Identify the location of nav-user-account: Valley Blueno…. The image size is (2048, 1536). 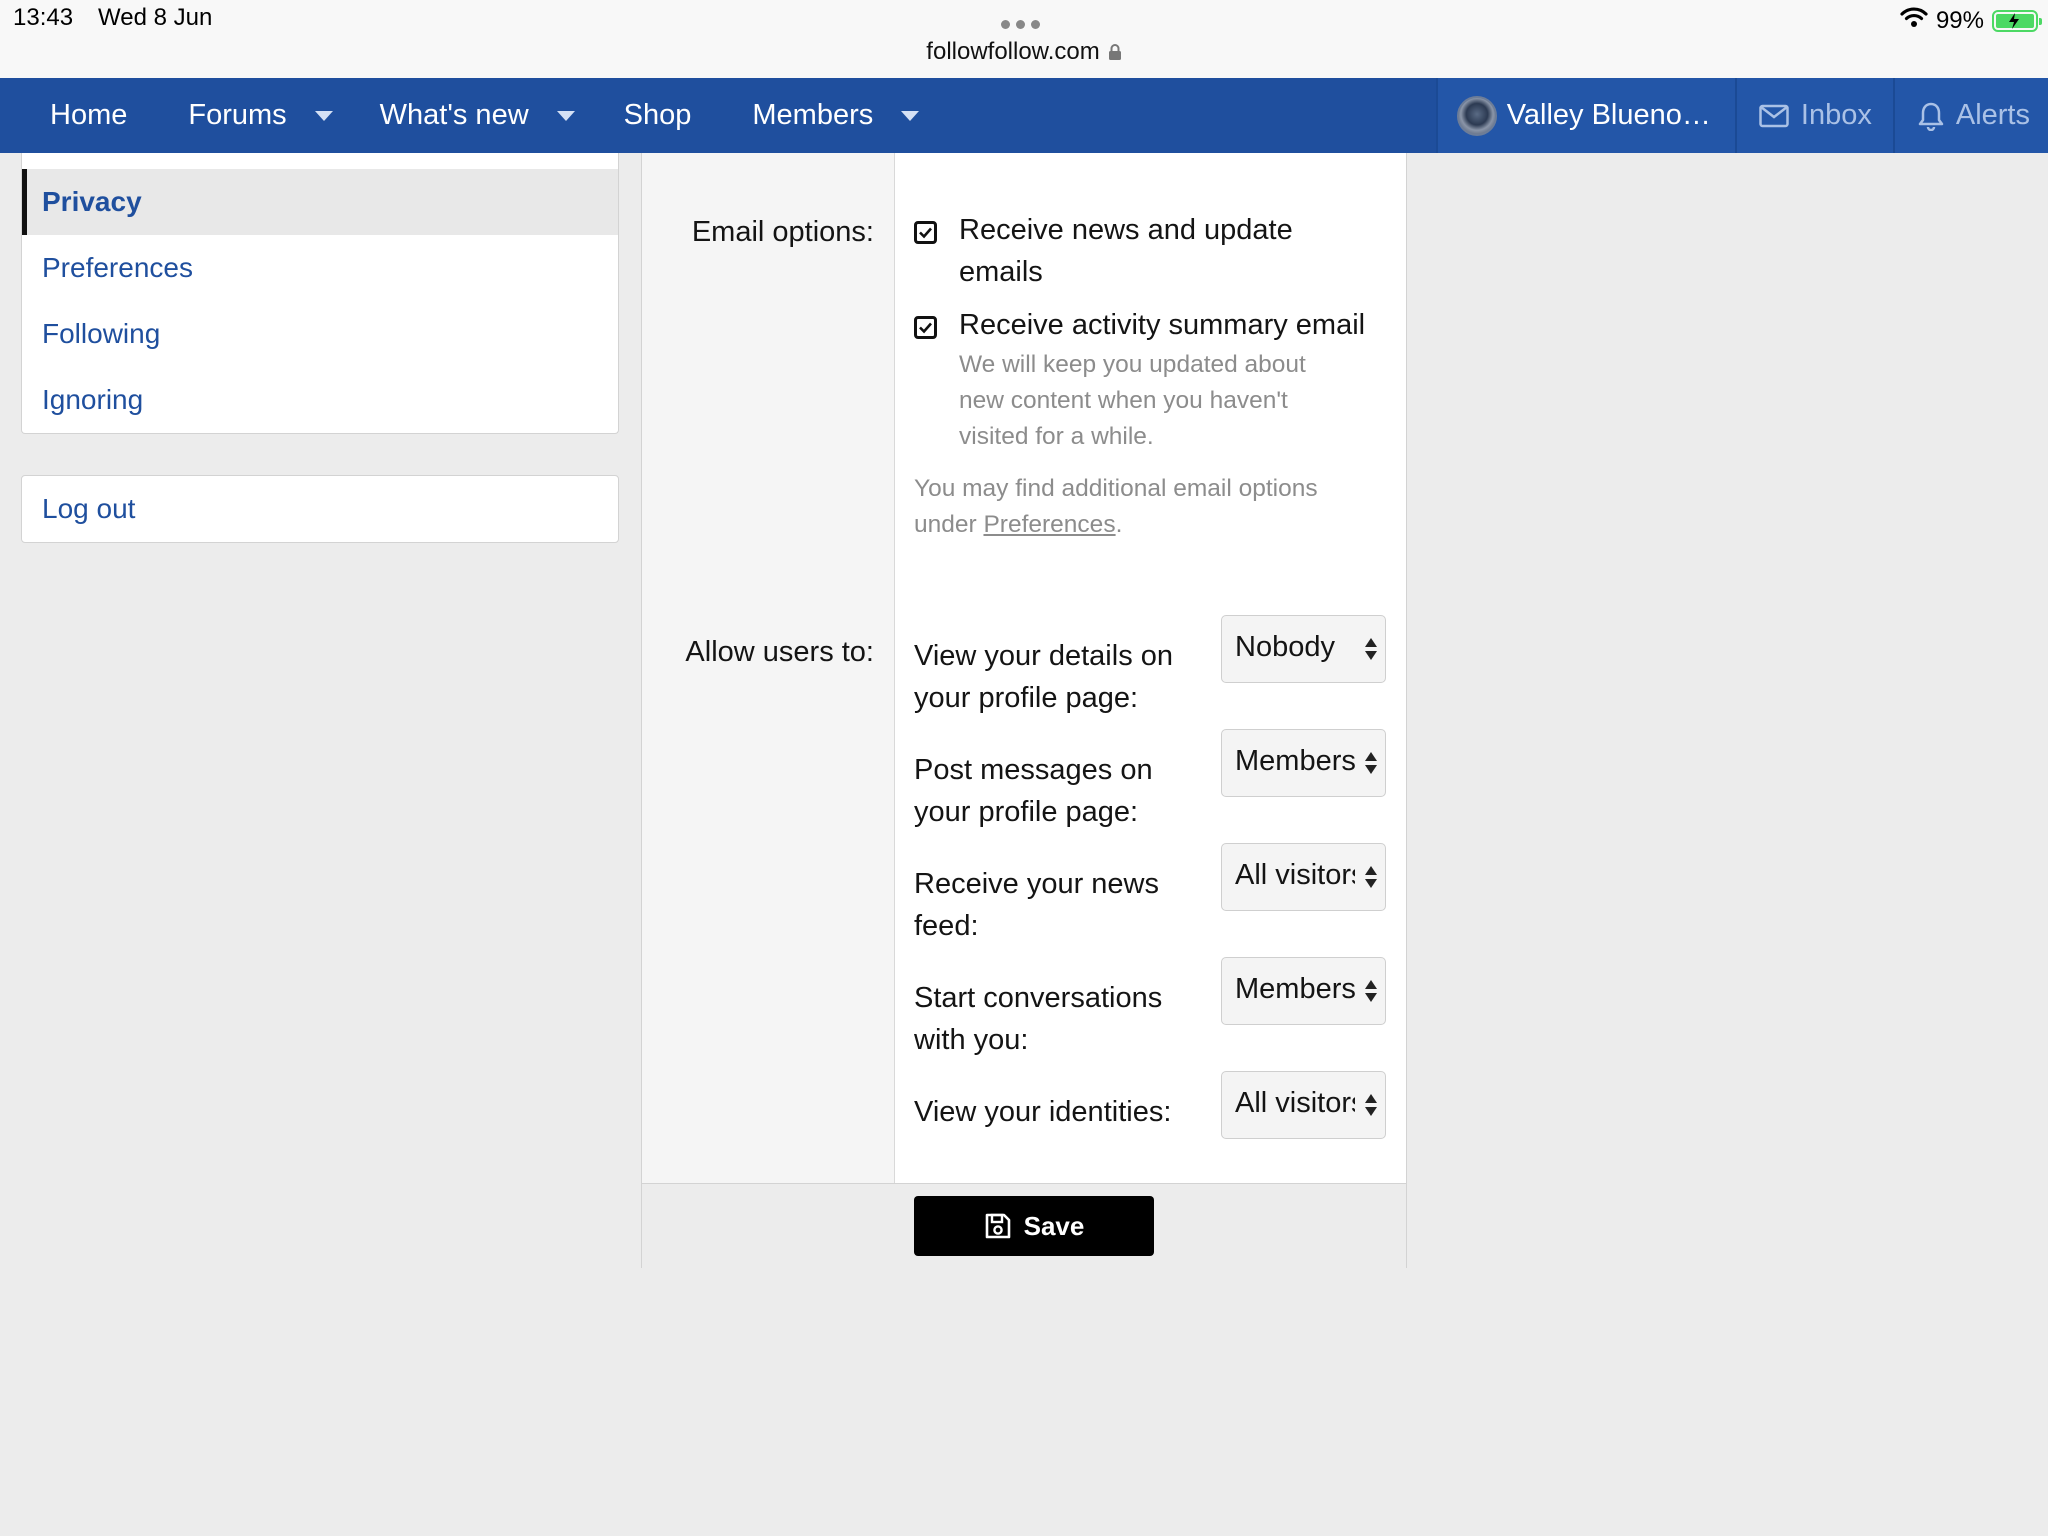
(1585, 115).